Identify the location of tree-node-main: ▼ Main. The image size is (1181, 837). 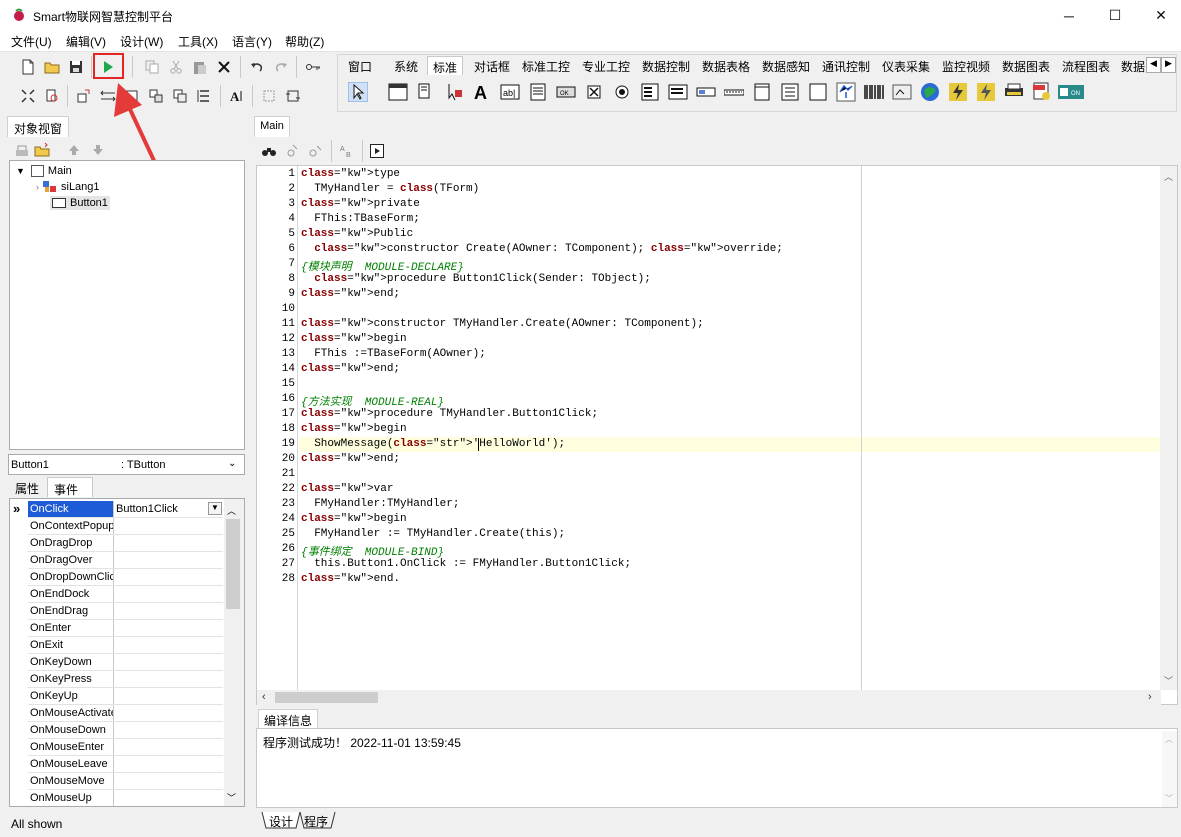
(44, 171).